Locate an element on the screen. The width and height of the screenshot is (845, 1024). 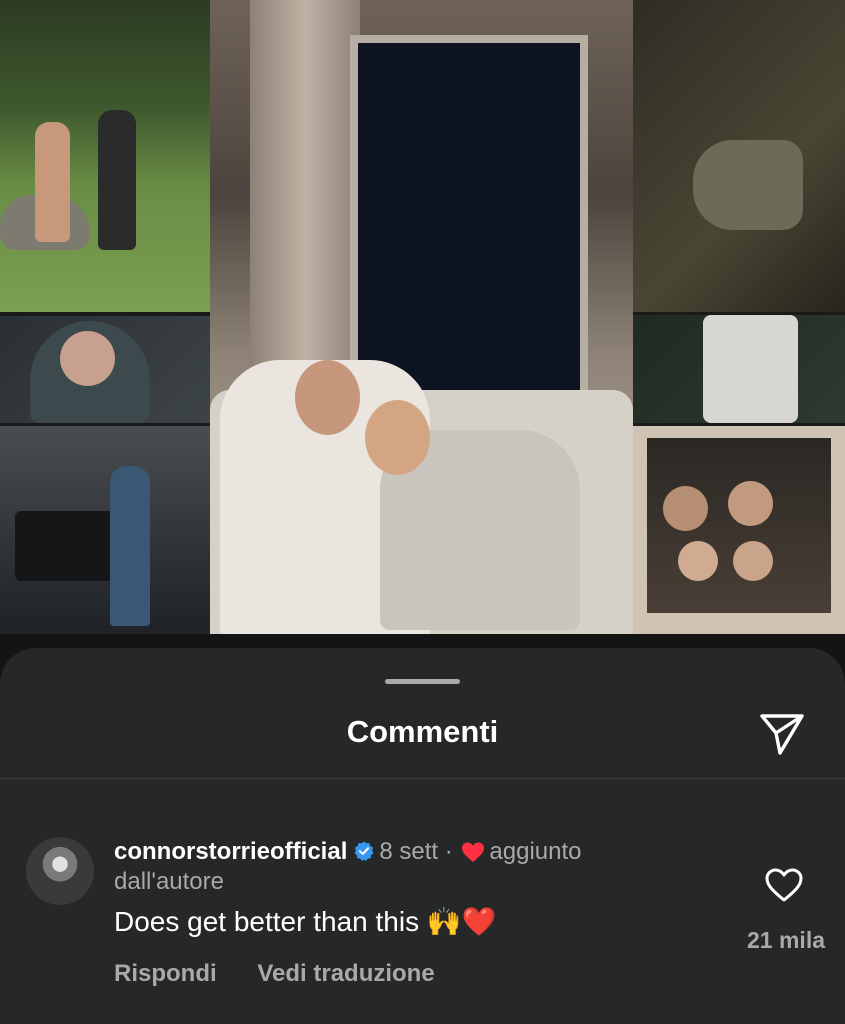
sheet-divider is located at coordinates (422, 778).